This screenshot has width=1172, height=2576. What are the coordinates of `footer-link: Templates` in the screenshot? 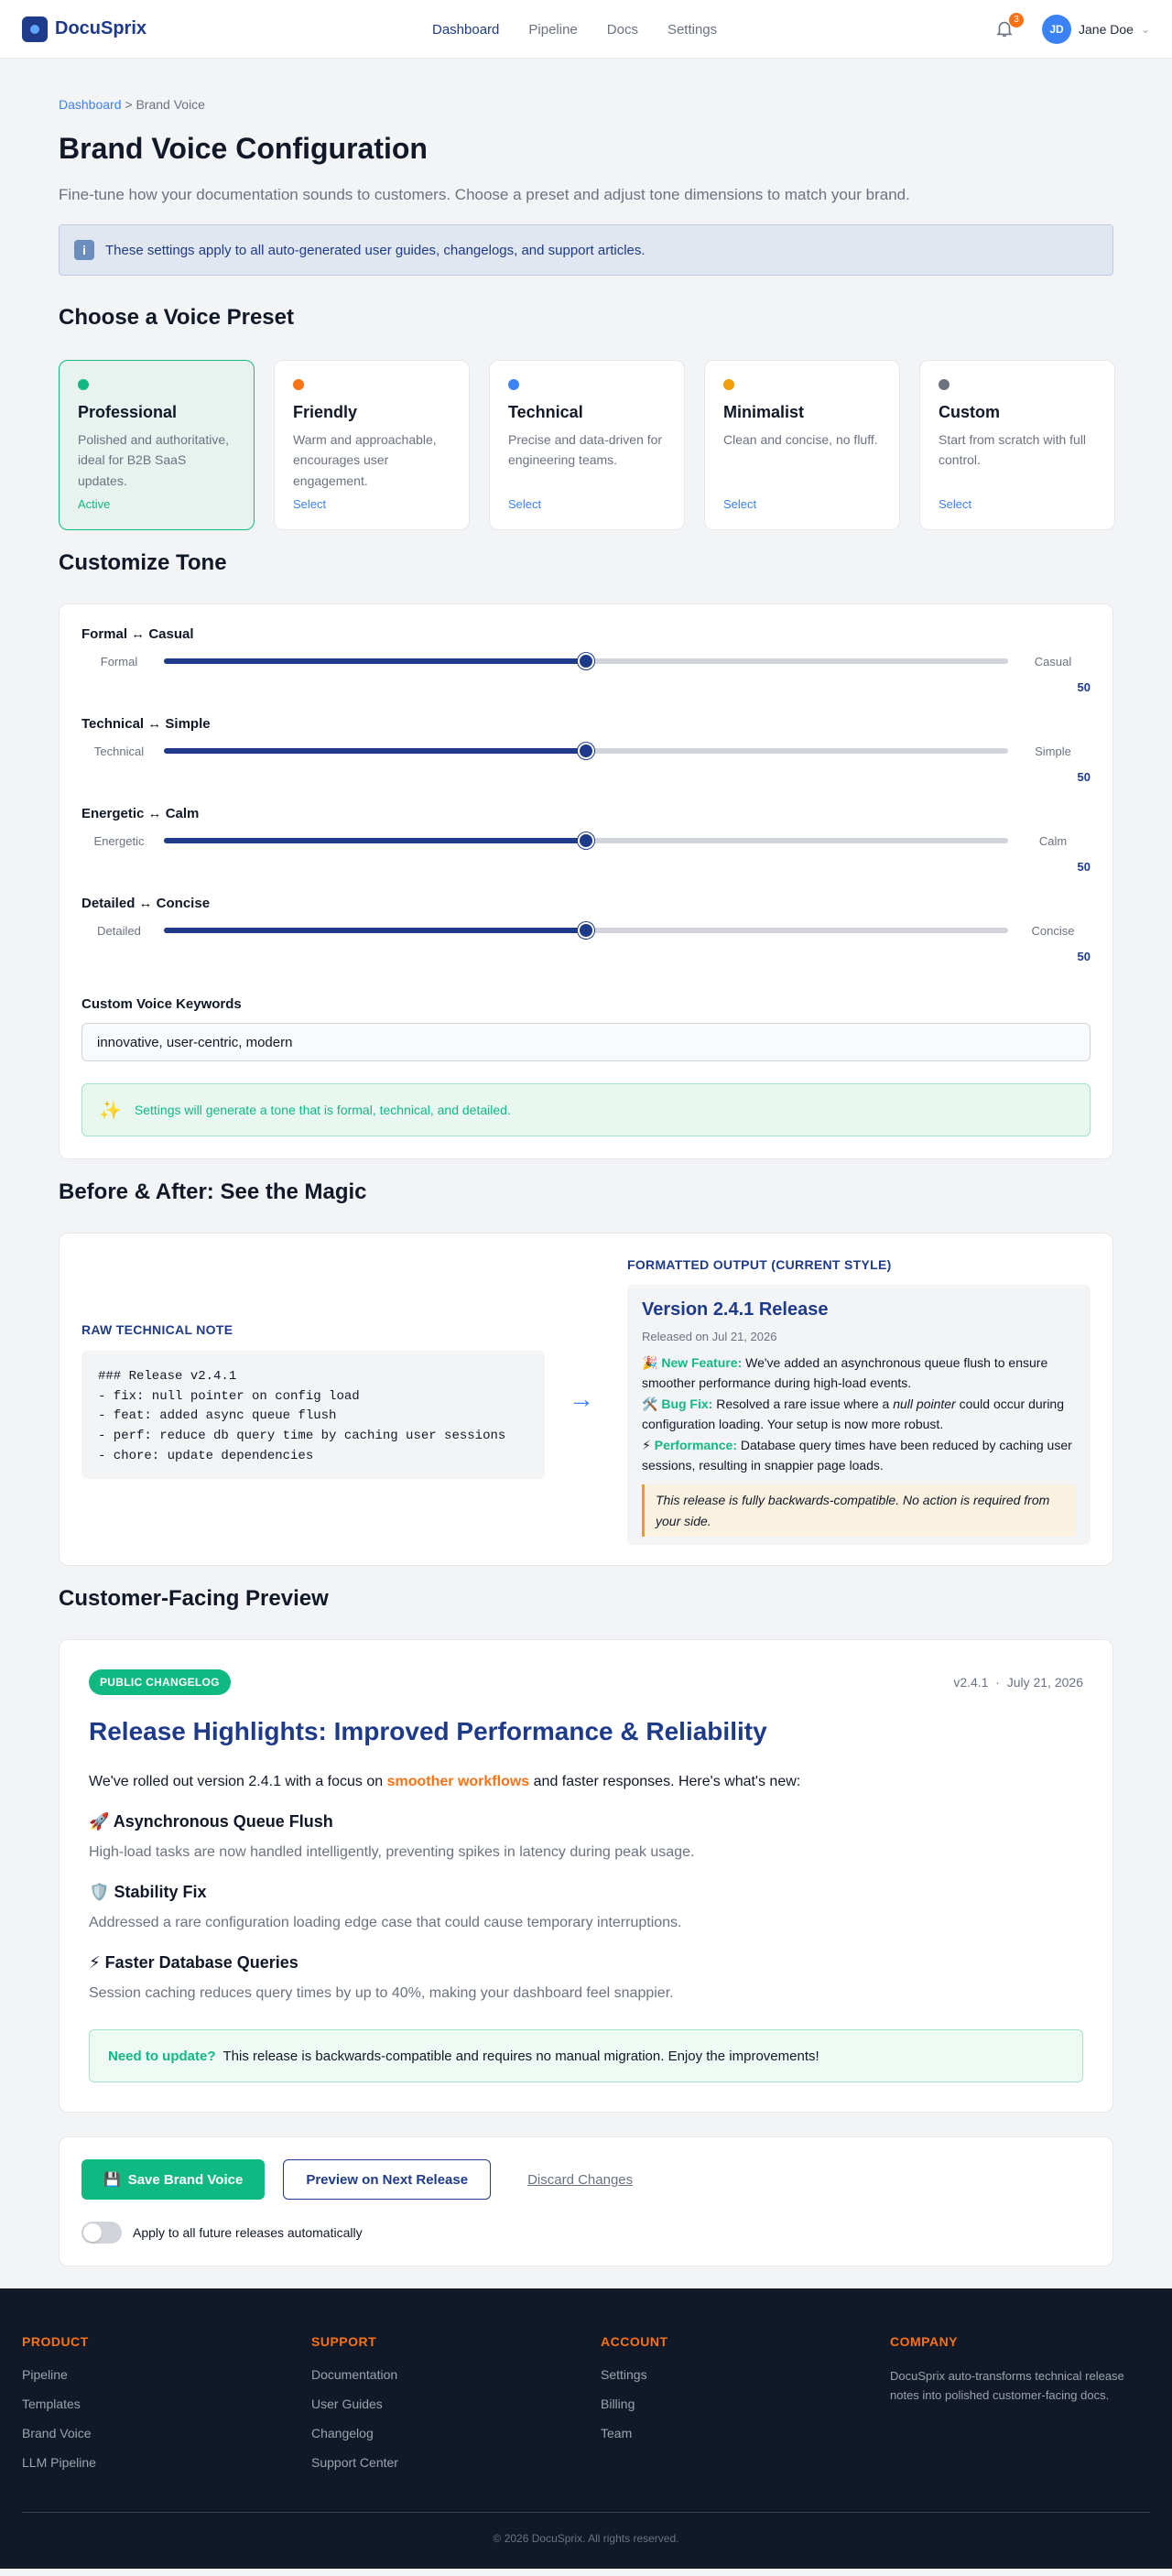 It's located at (167, 2404).